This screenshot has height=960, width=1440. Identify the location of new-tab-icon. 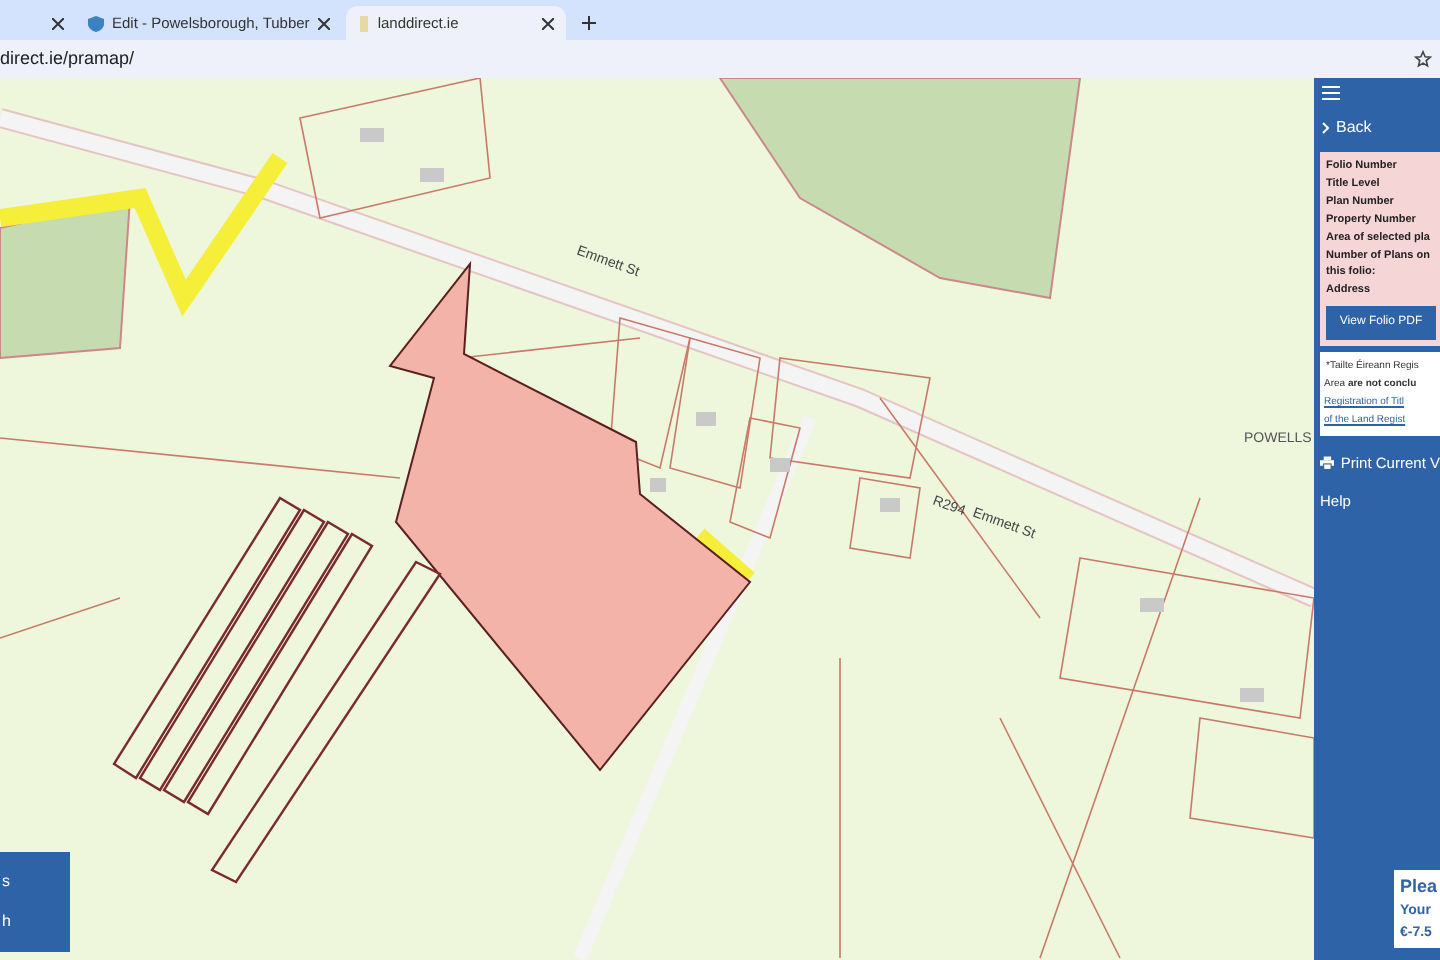
(588, 23).